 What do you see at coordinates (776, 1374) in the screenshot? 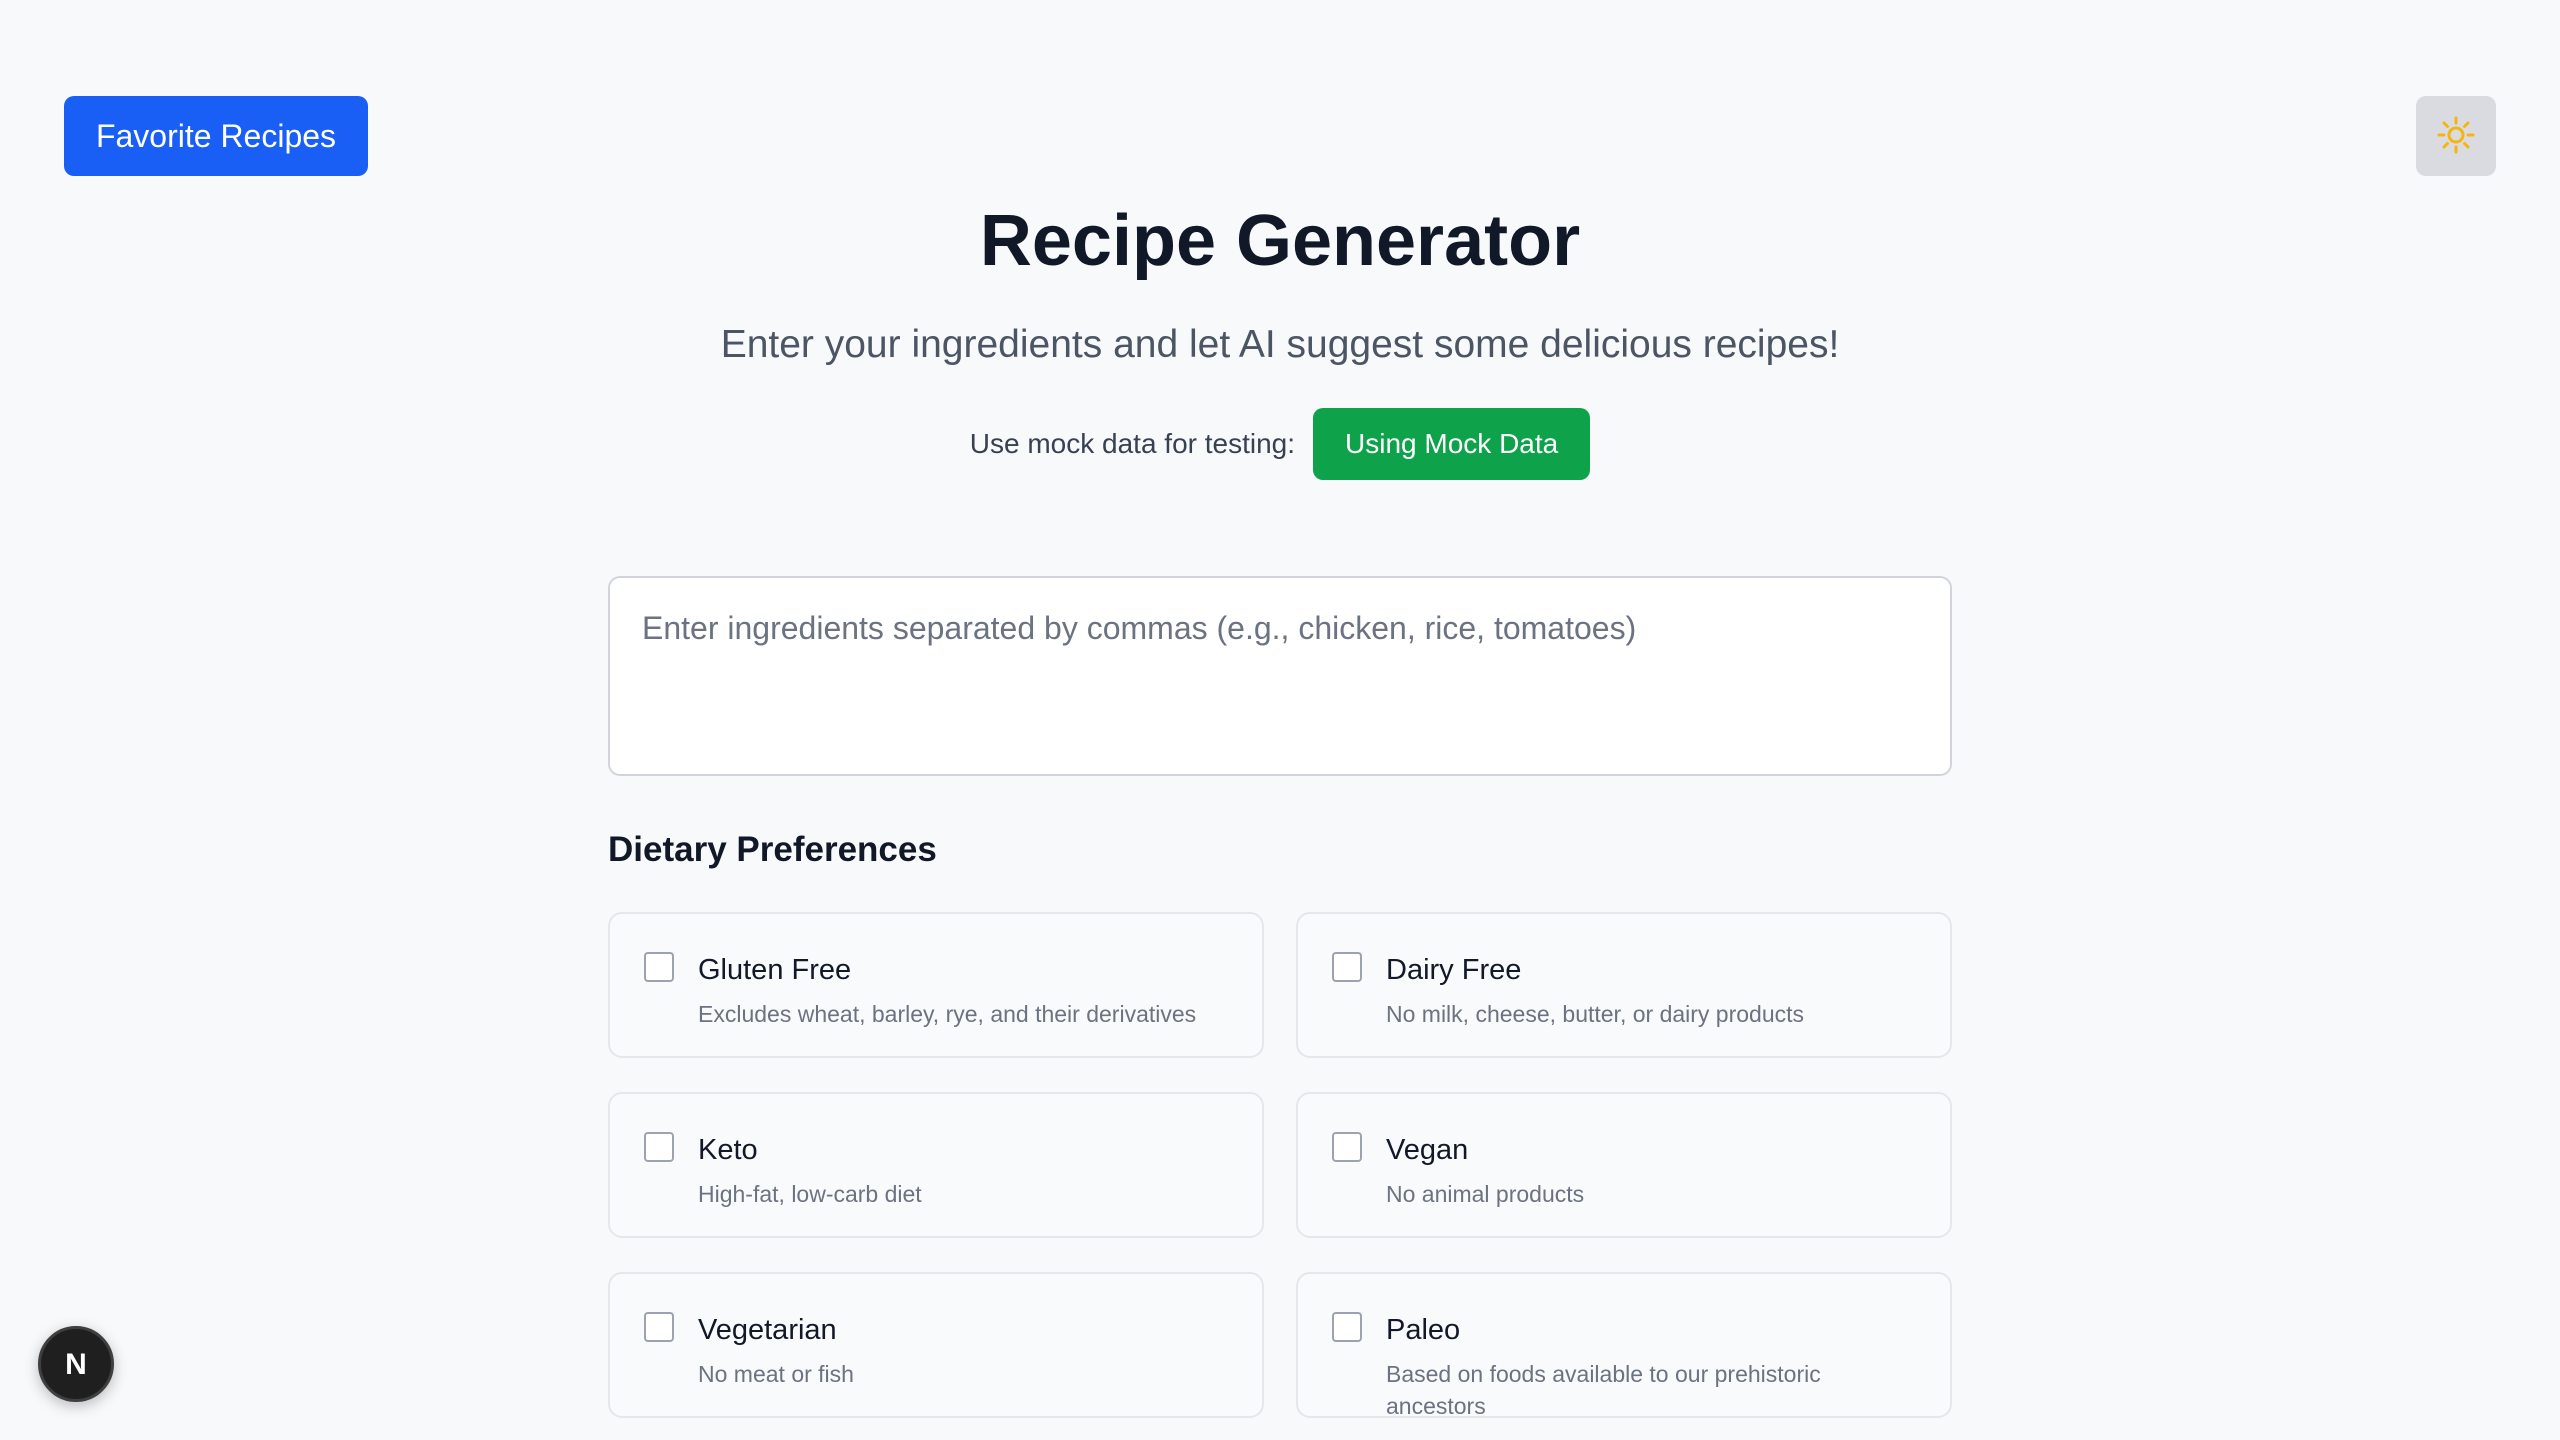
I see `pref-description: No meat or fish` at bounding box center [776, 1374].